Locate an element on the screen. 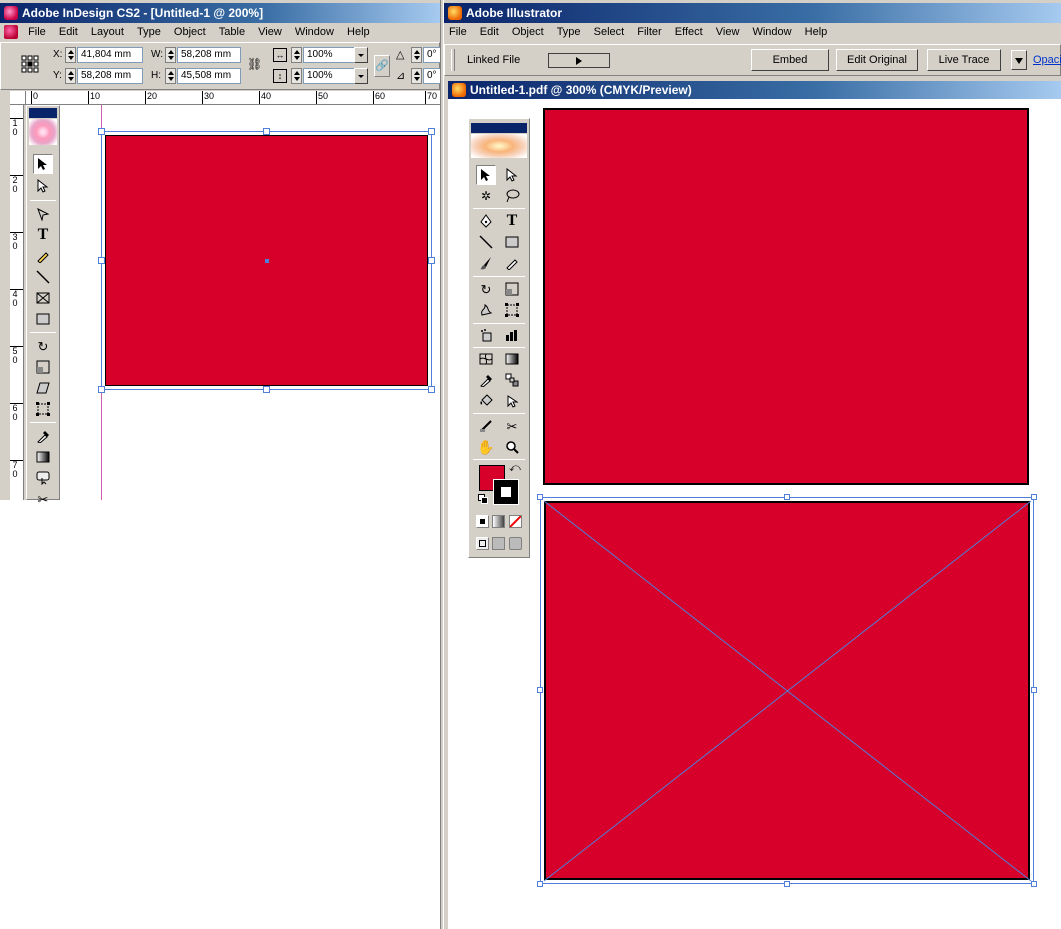 The height and width of the screenshot is (929, 1061). id-type-tool-icon: T is located at coordinates (43, 235).